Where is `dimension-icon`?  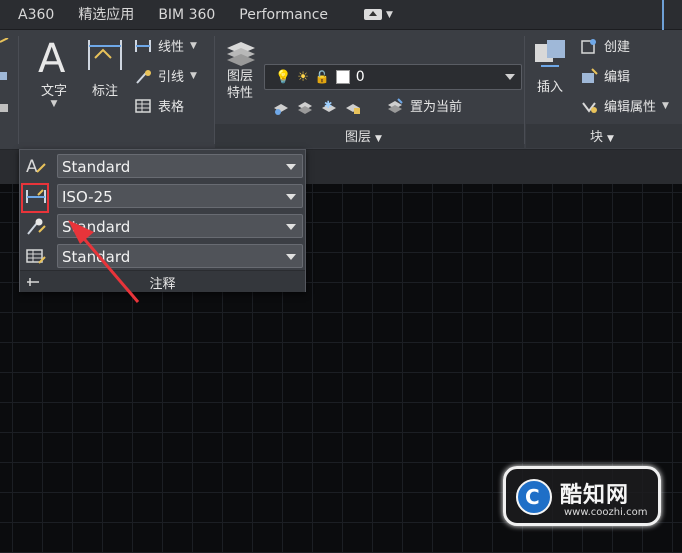 dimension-icon is located at coordinates (105, 55).